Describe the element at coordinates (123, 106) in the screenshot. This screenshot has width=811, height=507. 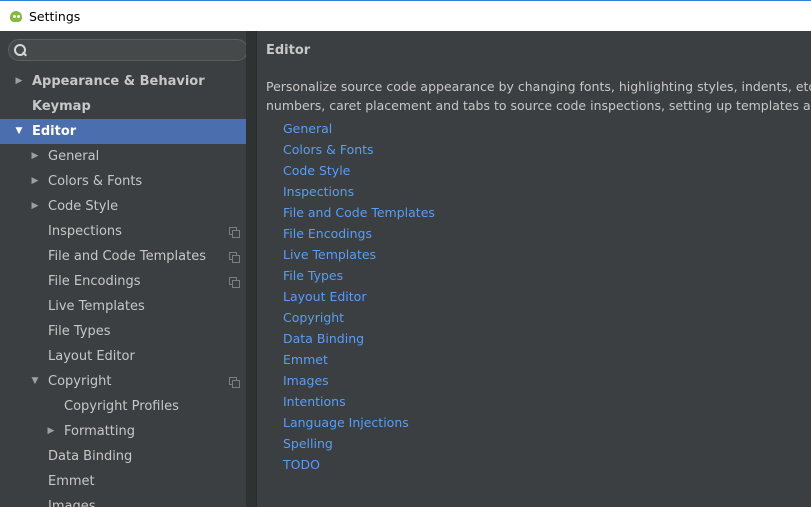
I see `tree-item-keymap: Keymap` at that location.